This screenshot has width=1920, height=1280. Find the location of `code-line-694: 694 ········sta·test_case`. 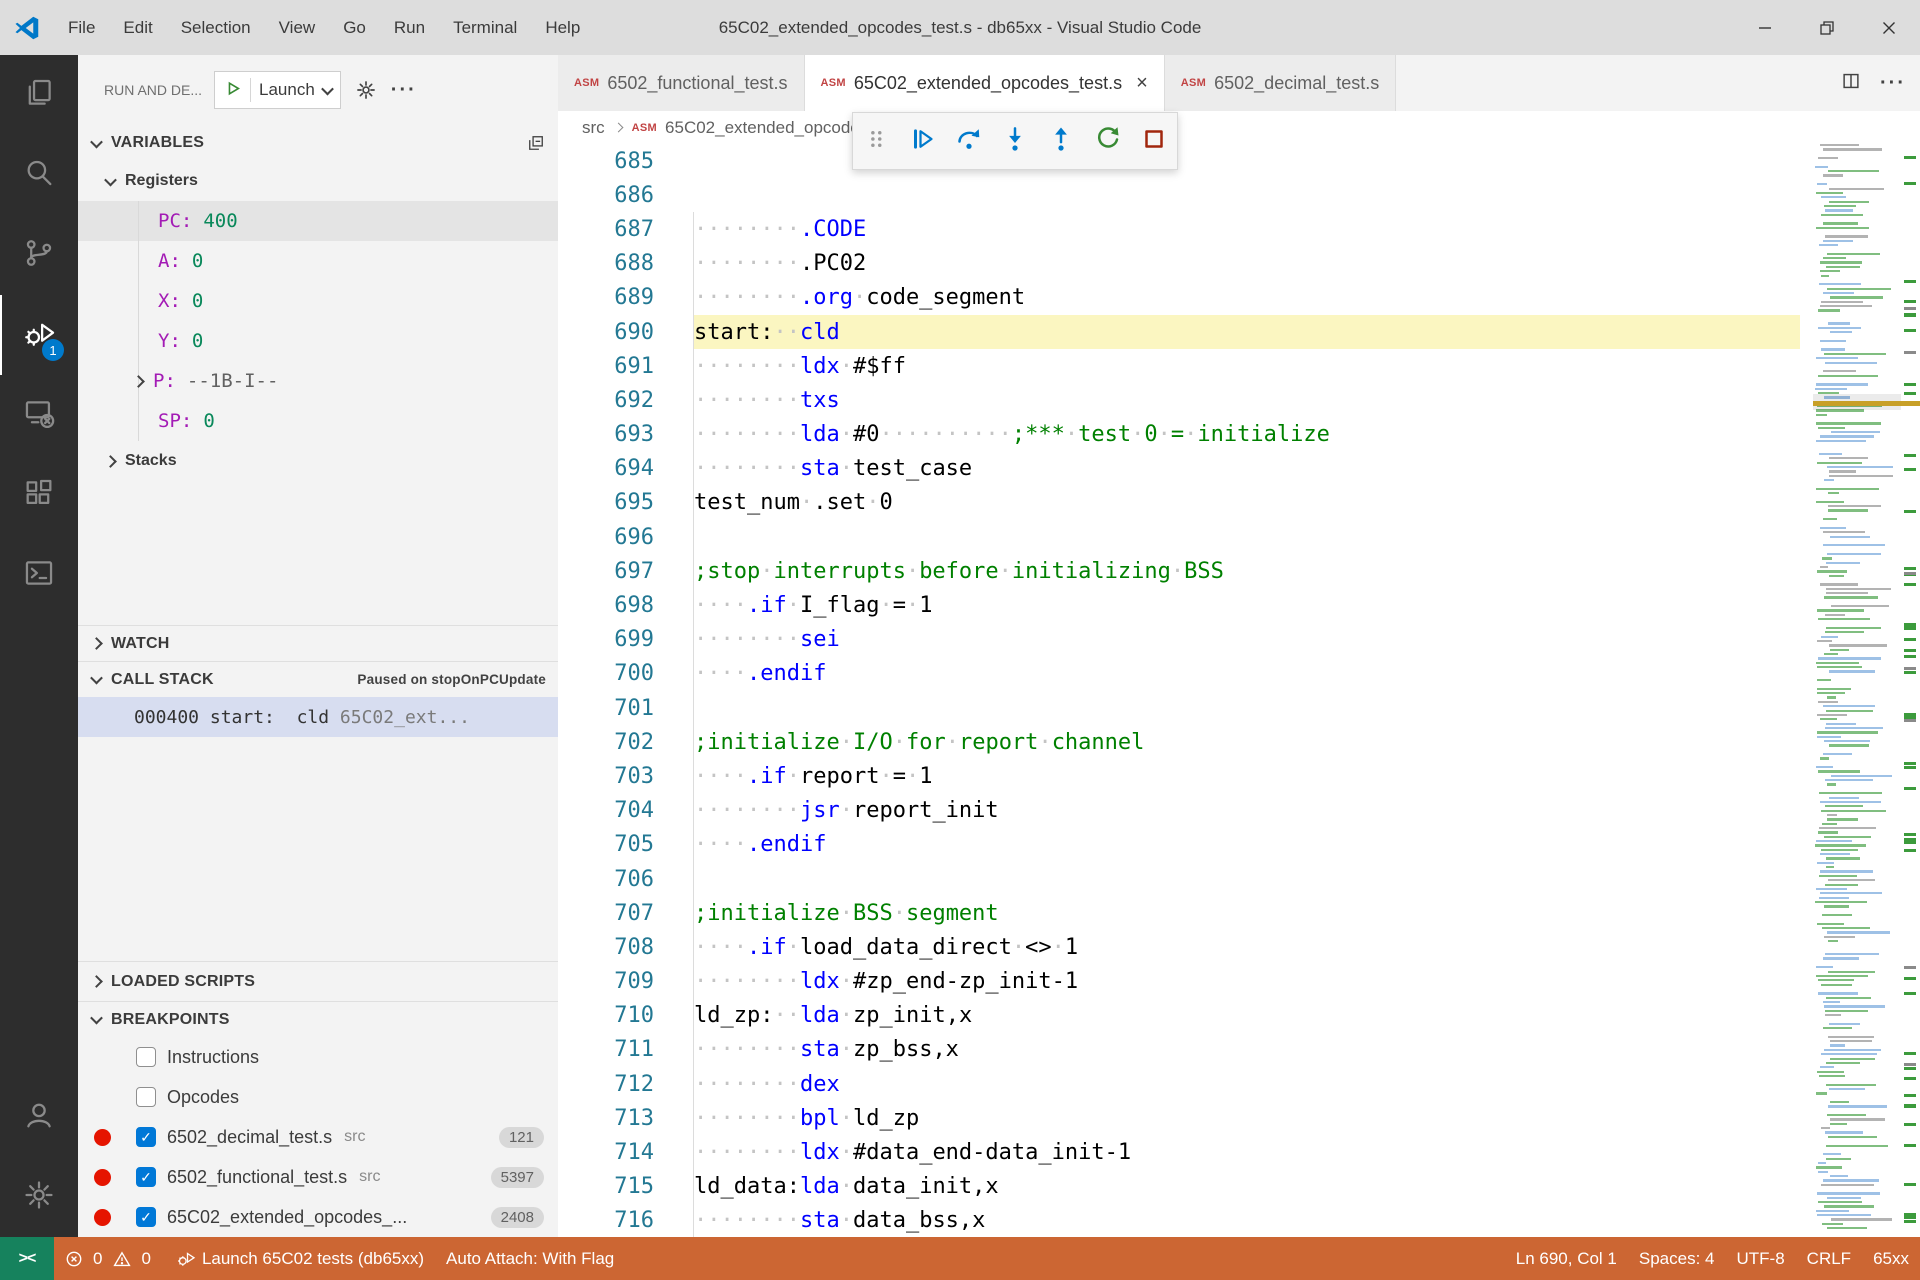

code-line-694: 694 ········sta·test_case is located at coordinates (1239, 469).